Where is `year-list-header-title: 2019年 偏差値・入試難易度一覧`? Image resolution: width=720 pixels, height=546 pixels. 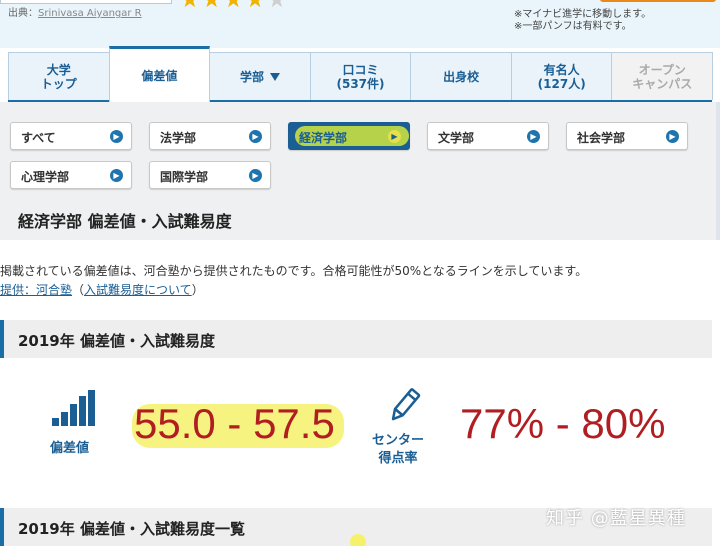 year-list-header-title: 2019年 偏差値・入試難易度一覧 is located at coordinates (131, 529).